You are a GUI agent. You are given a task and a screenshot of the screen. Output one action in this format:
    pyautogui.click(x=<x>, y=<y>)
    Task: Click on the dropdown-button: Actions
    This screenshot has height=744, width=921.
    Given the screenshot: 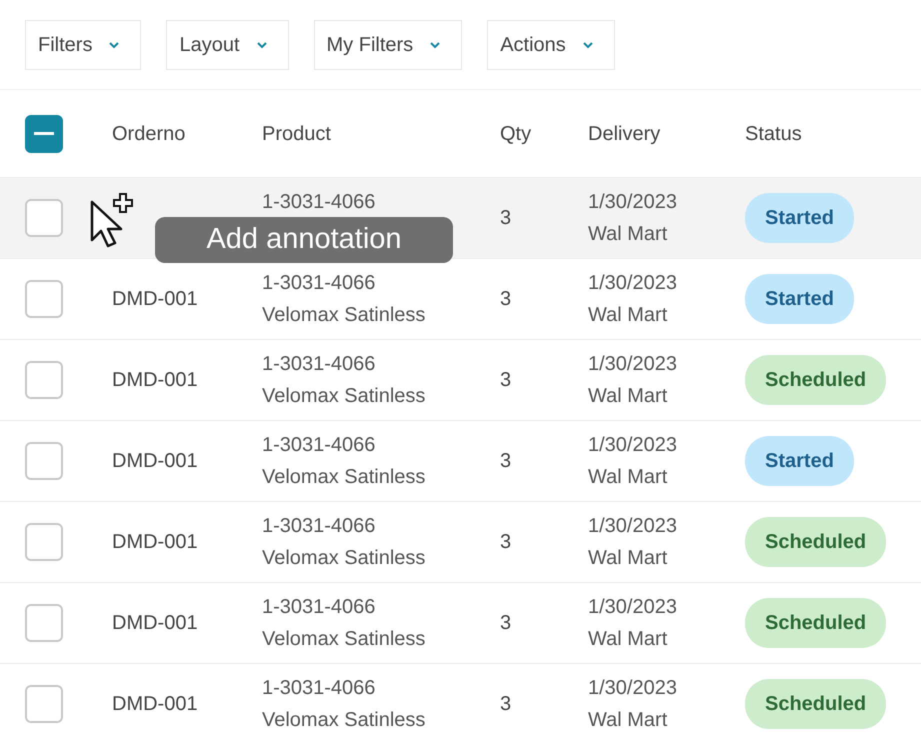 What is the action you would take?
    pyautogui.click(x=551, y=45)
    